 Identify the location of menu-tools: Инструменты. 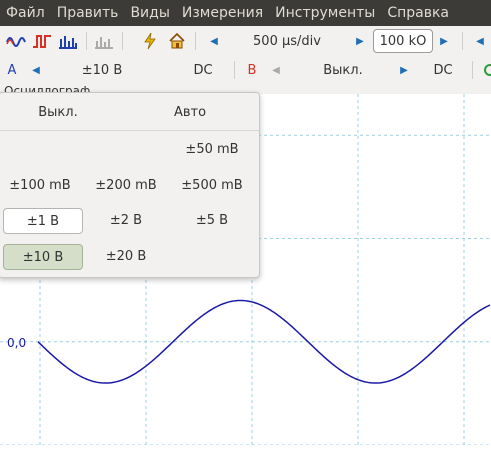
(325, 13).